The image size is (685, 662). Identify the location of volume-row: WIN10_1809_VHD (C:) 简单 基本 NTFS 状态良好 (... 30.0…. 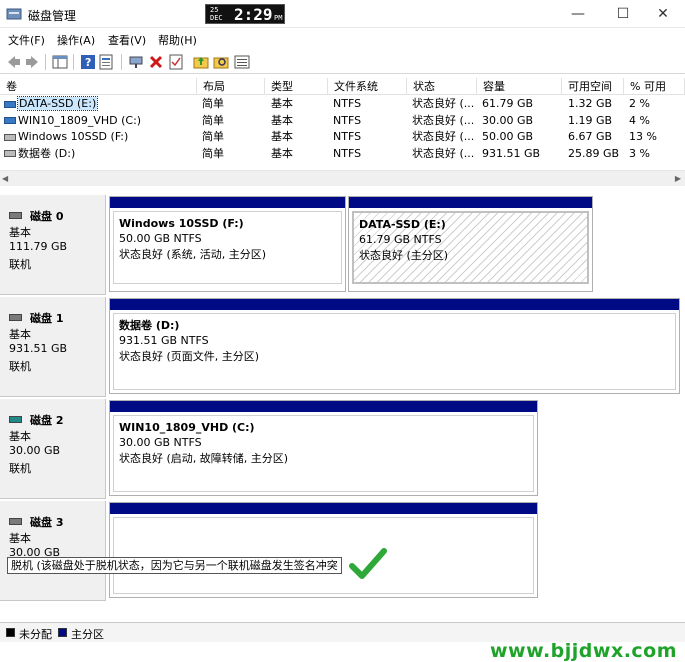
(342, 121).